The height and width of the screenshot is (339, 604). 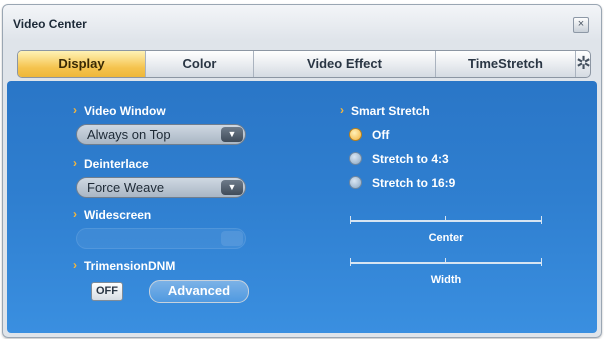 What do you see at coordinates (161, 238) in the screenshot?
I see `widescreen-select` at bounding box center [161, 238].